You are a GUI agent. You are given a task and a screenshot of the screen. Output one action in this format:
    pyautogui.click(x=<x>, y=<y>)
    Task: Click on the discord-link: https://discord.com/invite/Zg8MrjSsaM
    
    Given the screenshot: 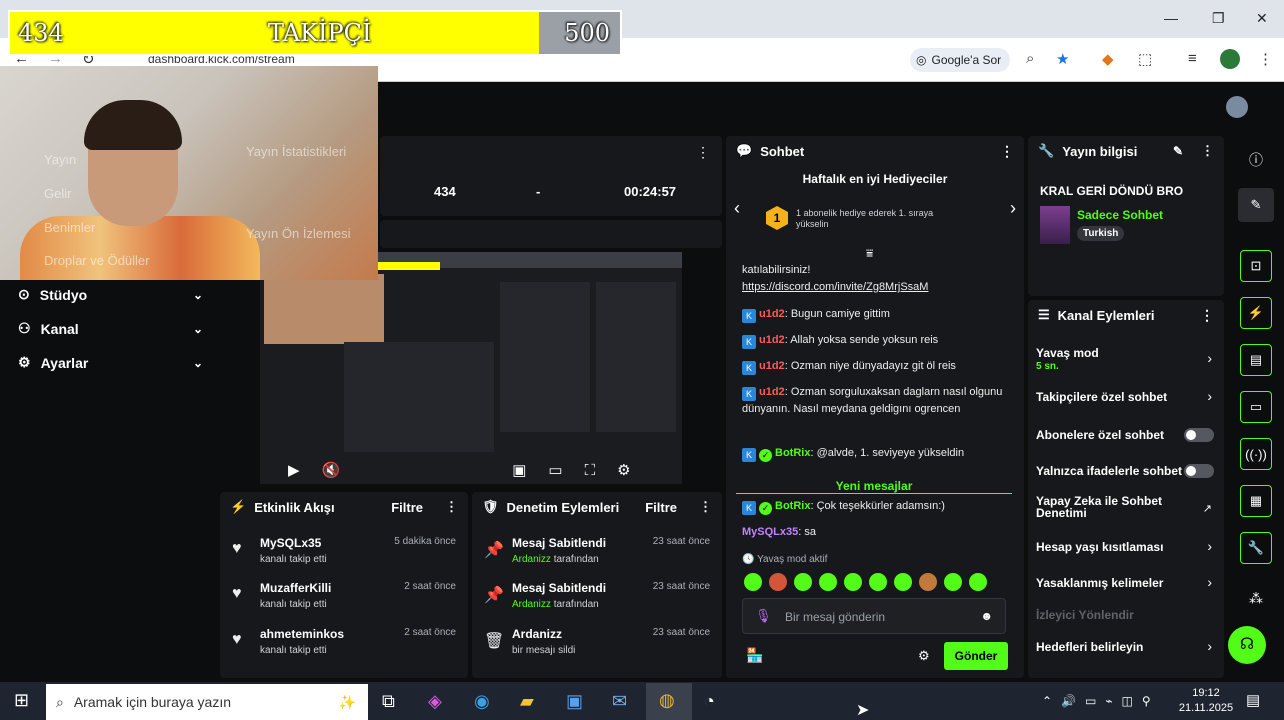 What is the action you would take?
    pyautogui.click(x=875, y=287)
    